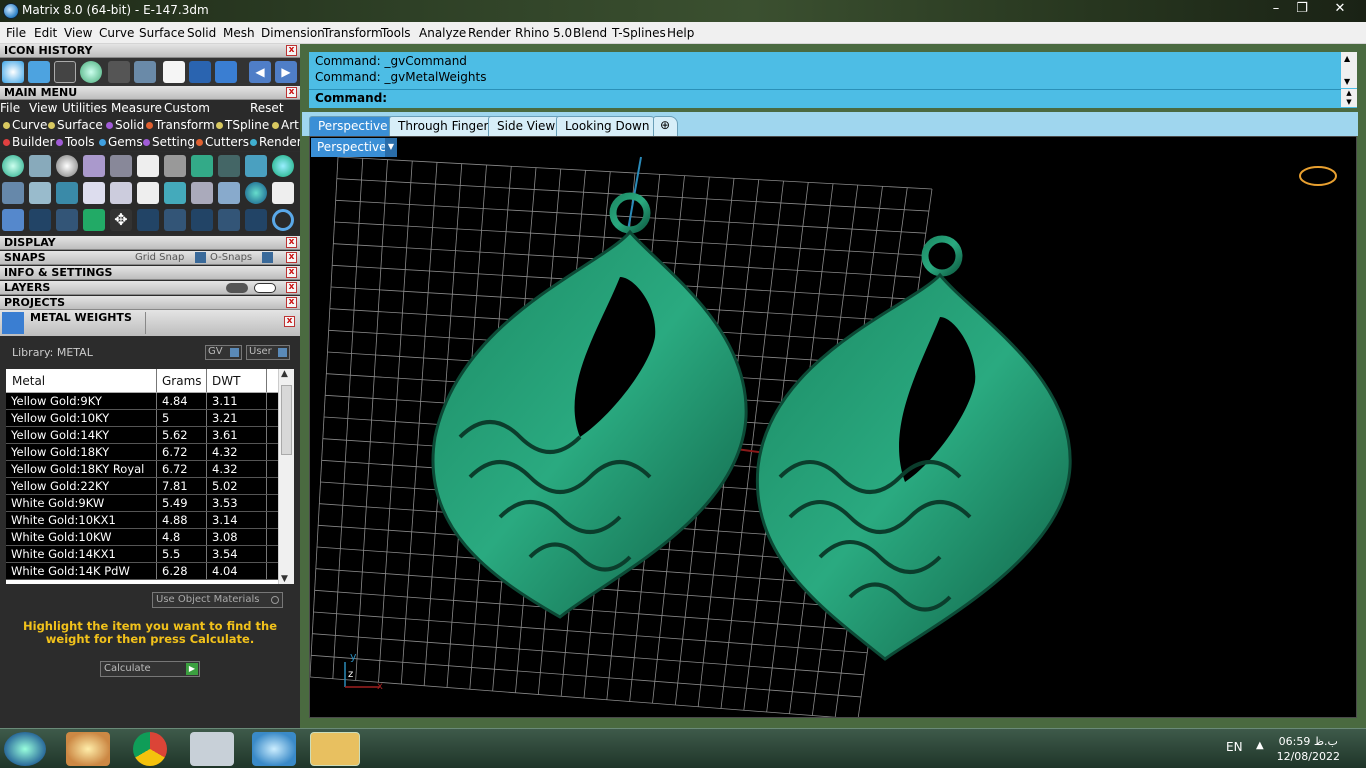 Image resolution: width=1366 pixels, height=768 pixels. Describe the element at coordinates (148, 166) in the screenshot. I see `chip-icon` at that location.